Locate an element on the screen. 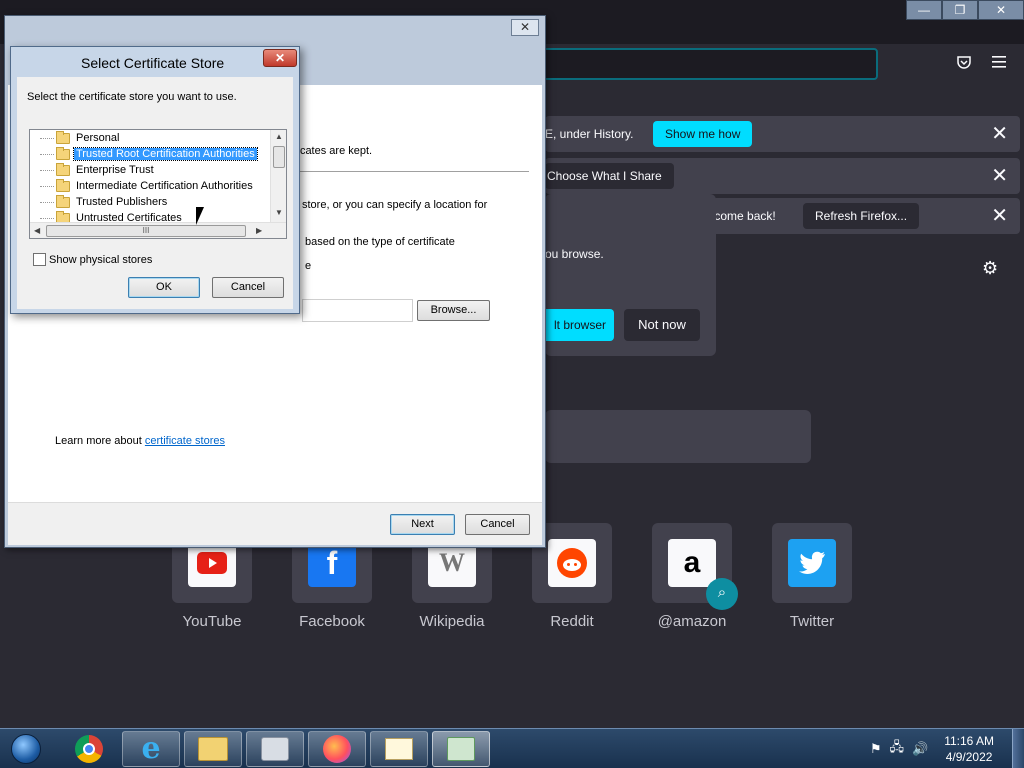 The image size is (1024, 768). clock-date: 4/9/2022 is located at coordinates (969, 757).